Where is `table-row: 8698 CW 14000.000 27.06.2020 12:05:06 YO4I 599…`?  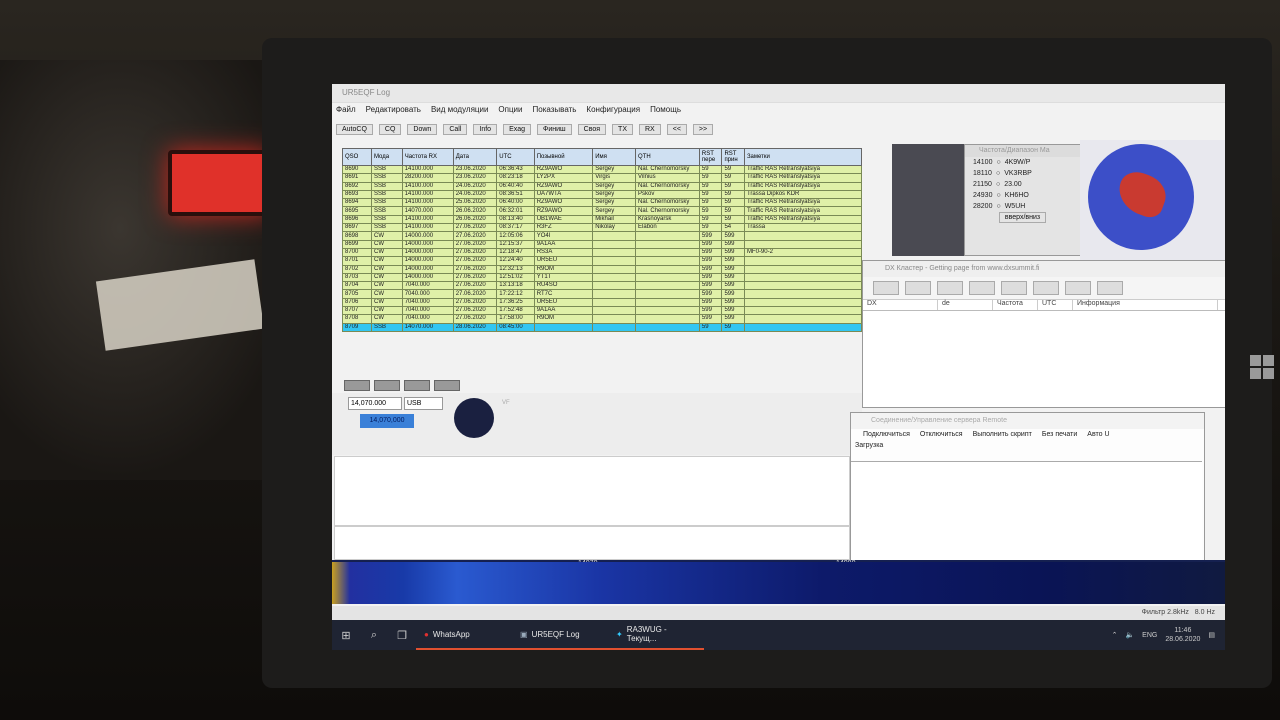 table-row: 8698 CW 14000.000 27.06.2020 12:05:06 YO4I 599… is located at coordinates (602, 236).